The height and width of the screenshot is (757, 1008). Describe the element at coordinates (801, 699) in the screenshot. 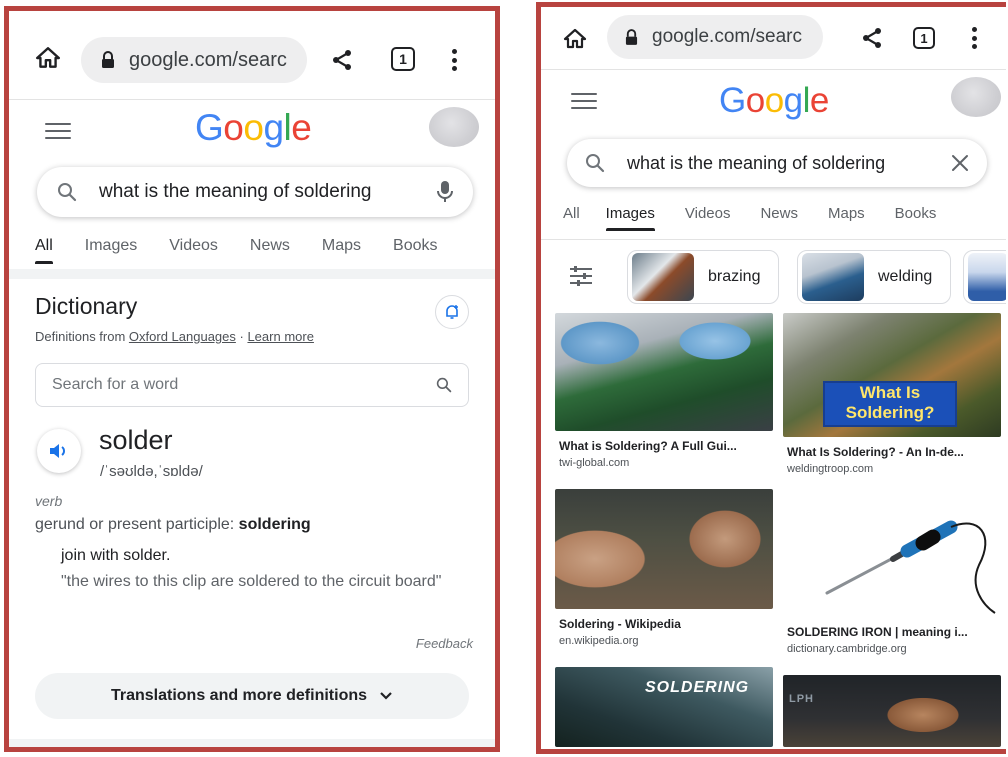

I see `image-overlay-text: LPH` at that location.